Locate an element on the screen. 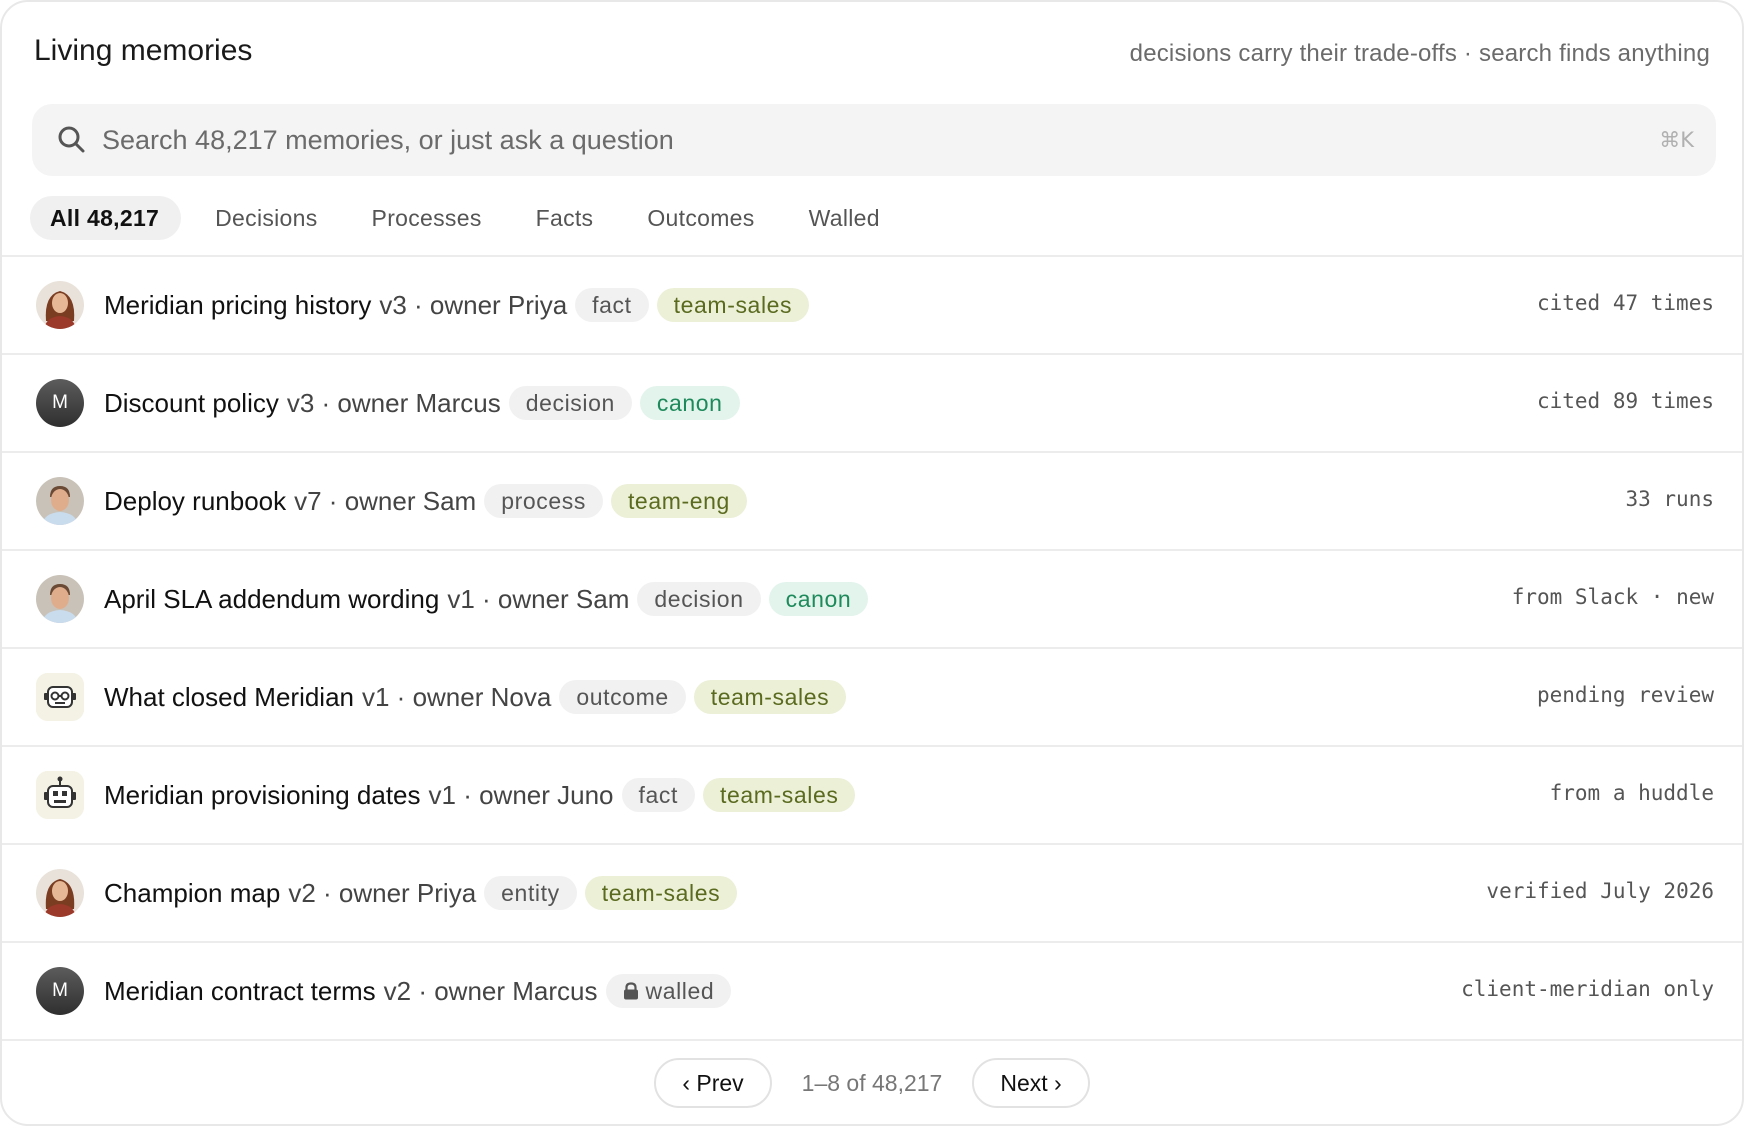 Image resolution: width=1744 pixels, height=1126 pixels. memory-status: from Slack · new is located at coordinates (1612, 597).